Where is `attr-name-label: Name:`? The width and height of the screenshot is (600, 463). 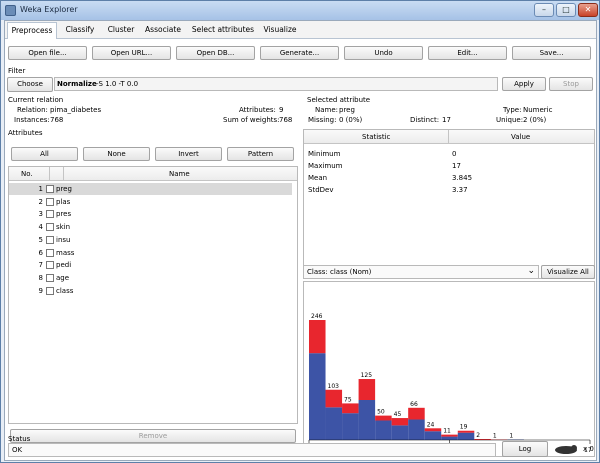 attr-name-label: Name: is located at coordinates (327, 110).